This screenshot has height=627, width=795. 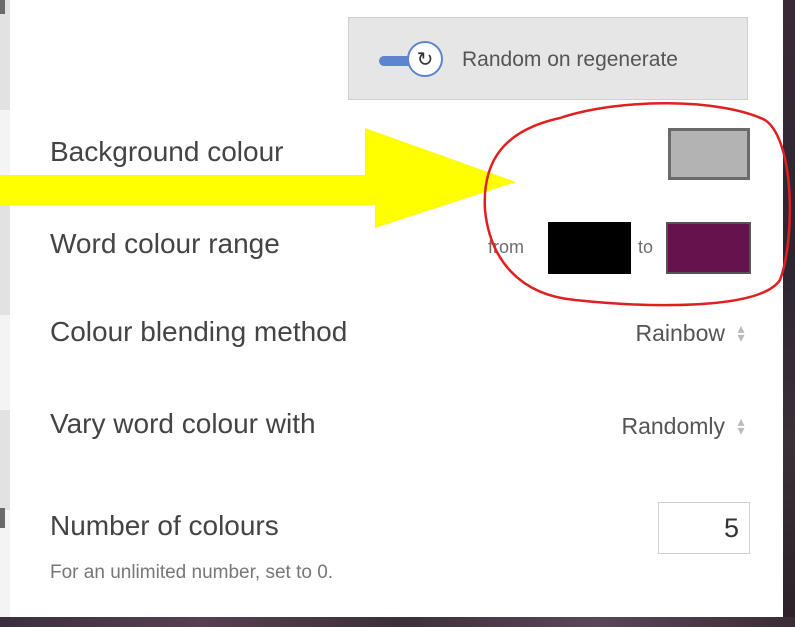 What do you see at coordinates (789, 313) in the screenshot?
I see `background-page-right` at bounding box center [789, 313].